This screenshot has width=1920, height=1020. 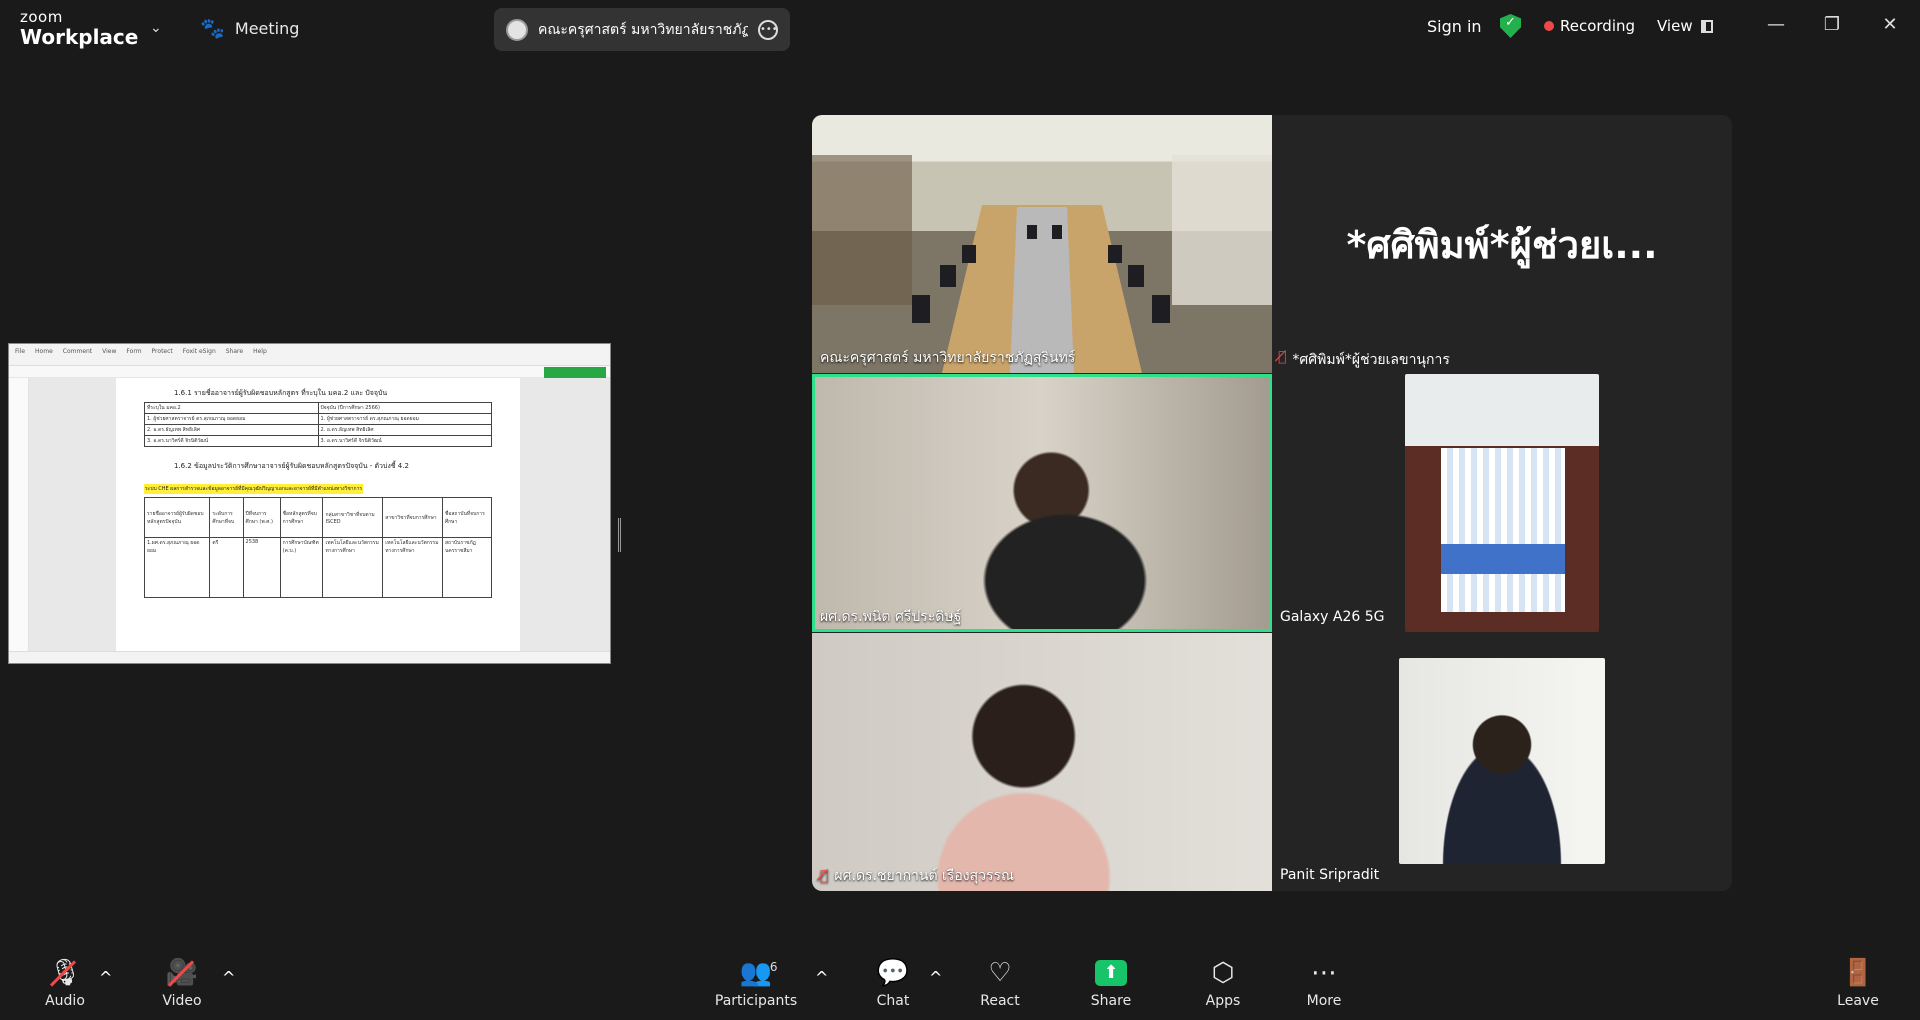 What do you see at coordinates (228, 977) in the screenshot?
I see `video-options-chevron-icon: ^` at bounding box center [228, 977].